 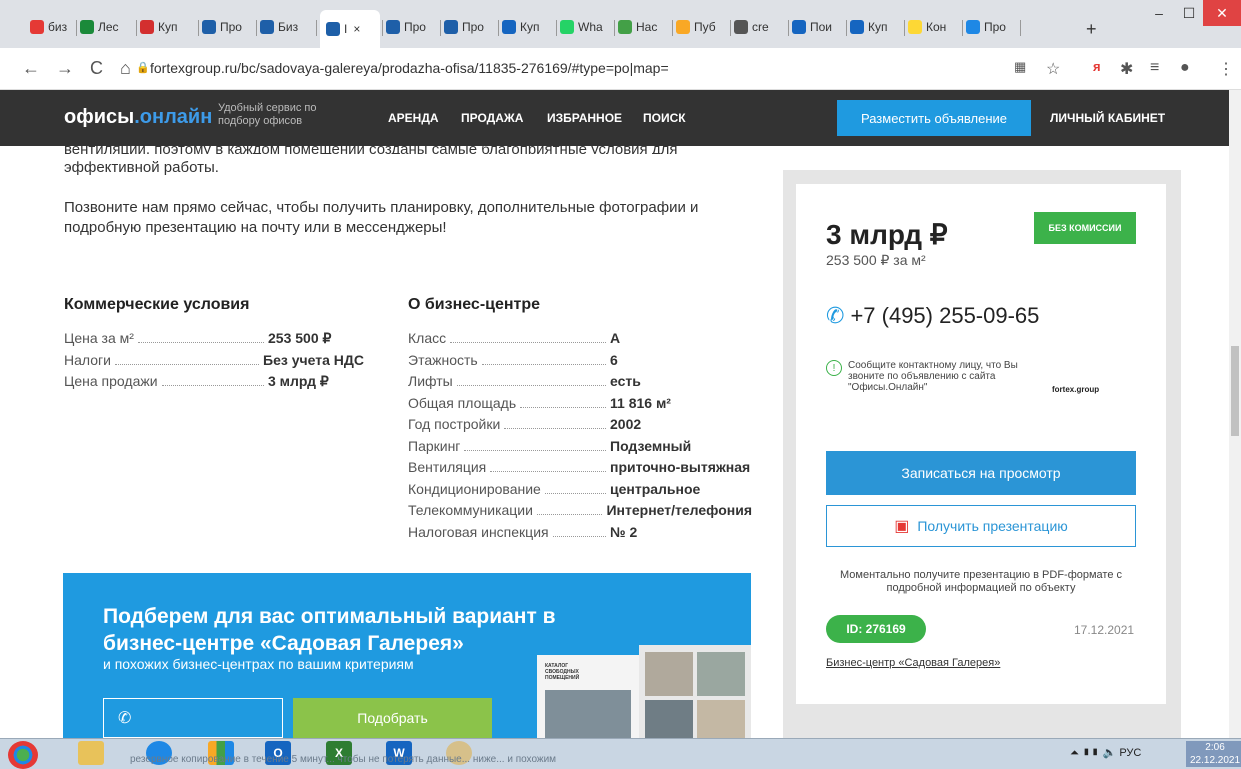 What do you see at coordinates (111, 381) in the screenshot?
I see `info-key: Цена продажи` at bounding box center [111, 381].